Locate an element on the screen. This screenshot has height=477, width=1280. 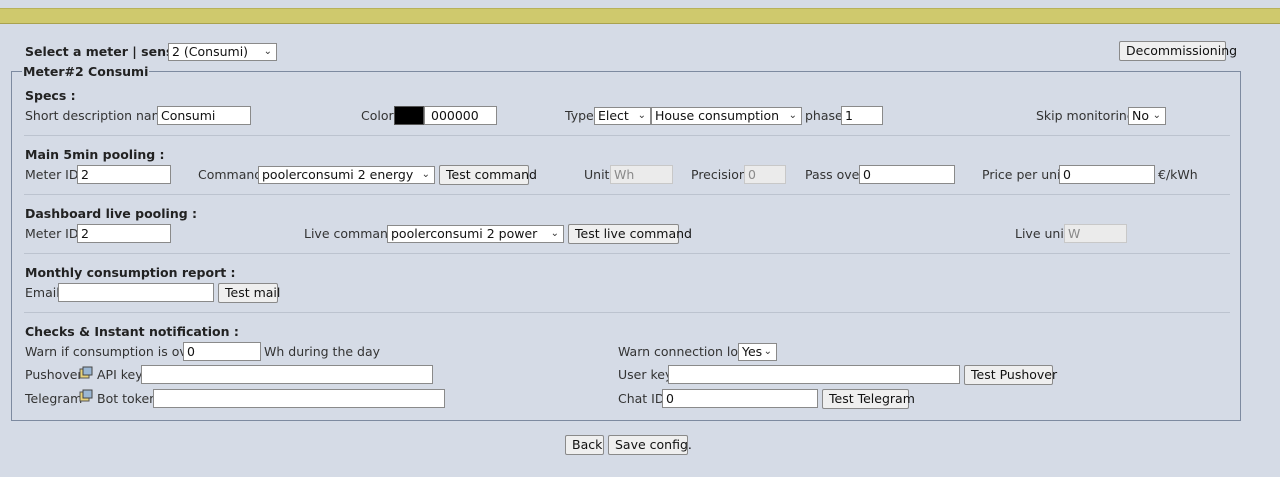
command-select-value: poolerconsumi 2 energy is located at coordinates (338, 174).